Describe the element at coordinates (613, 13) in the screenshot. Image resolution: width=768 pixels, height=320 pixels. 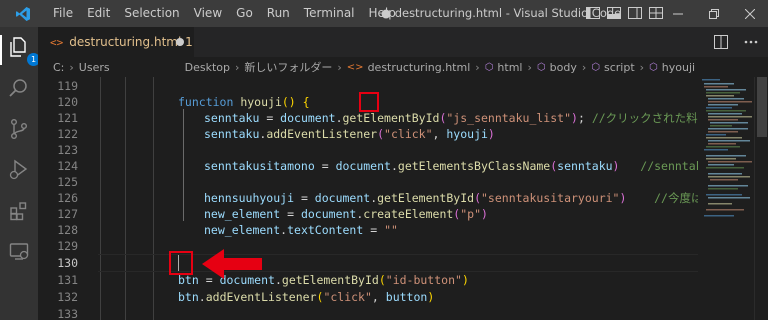
I see `toggle-panel-icon` at that location.